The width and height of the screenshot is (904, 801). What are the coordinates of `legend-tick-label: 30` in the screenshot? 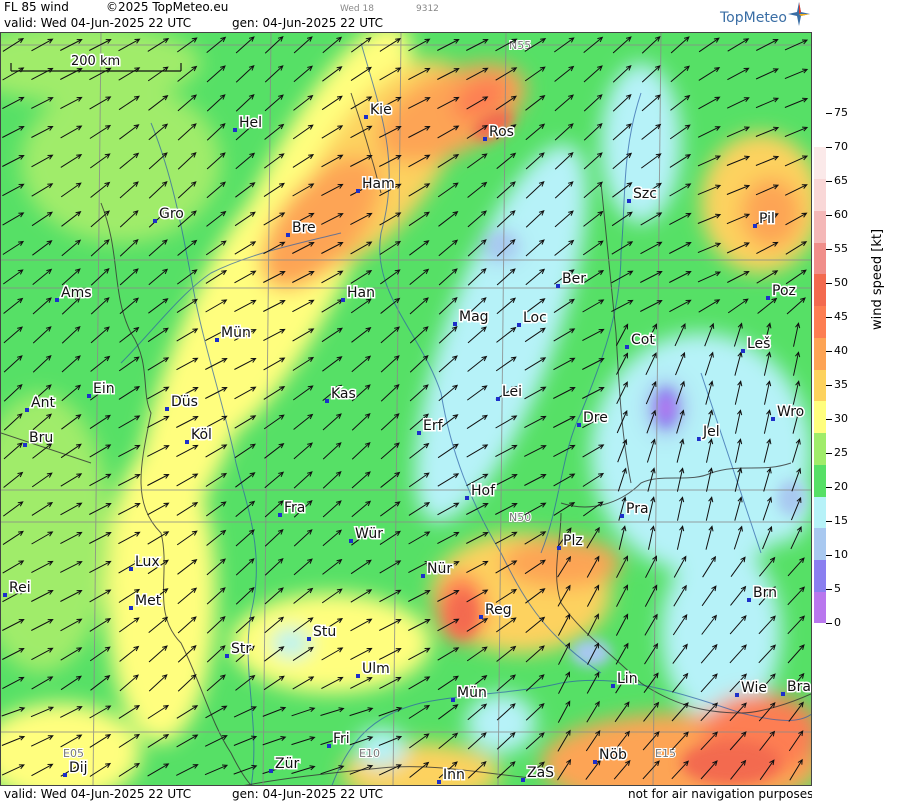 It's located at (841, 418).